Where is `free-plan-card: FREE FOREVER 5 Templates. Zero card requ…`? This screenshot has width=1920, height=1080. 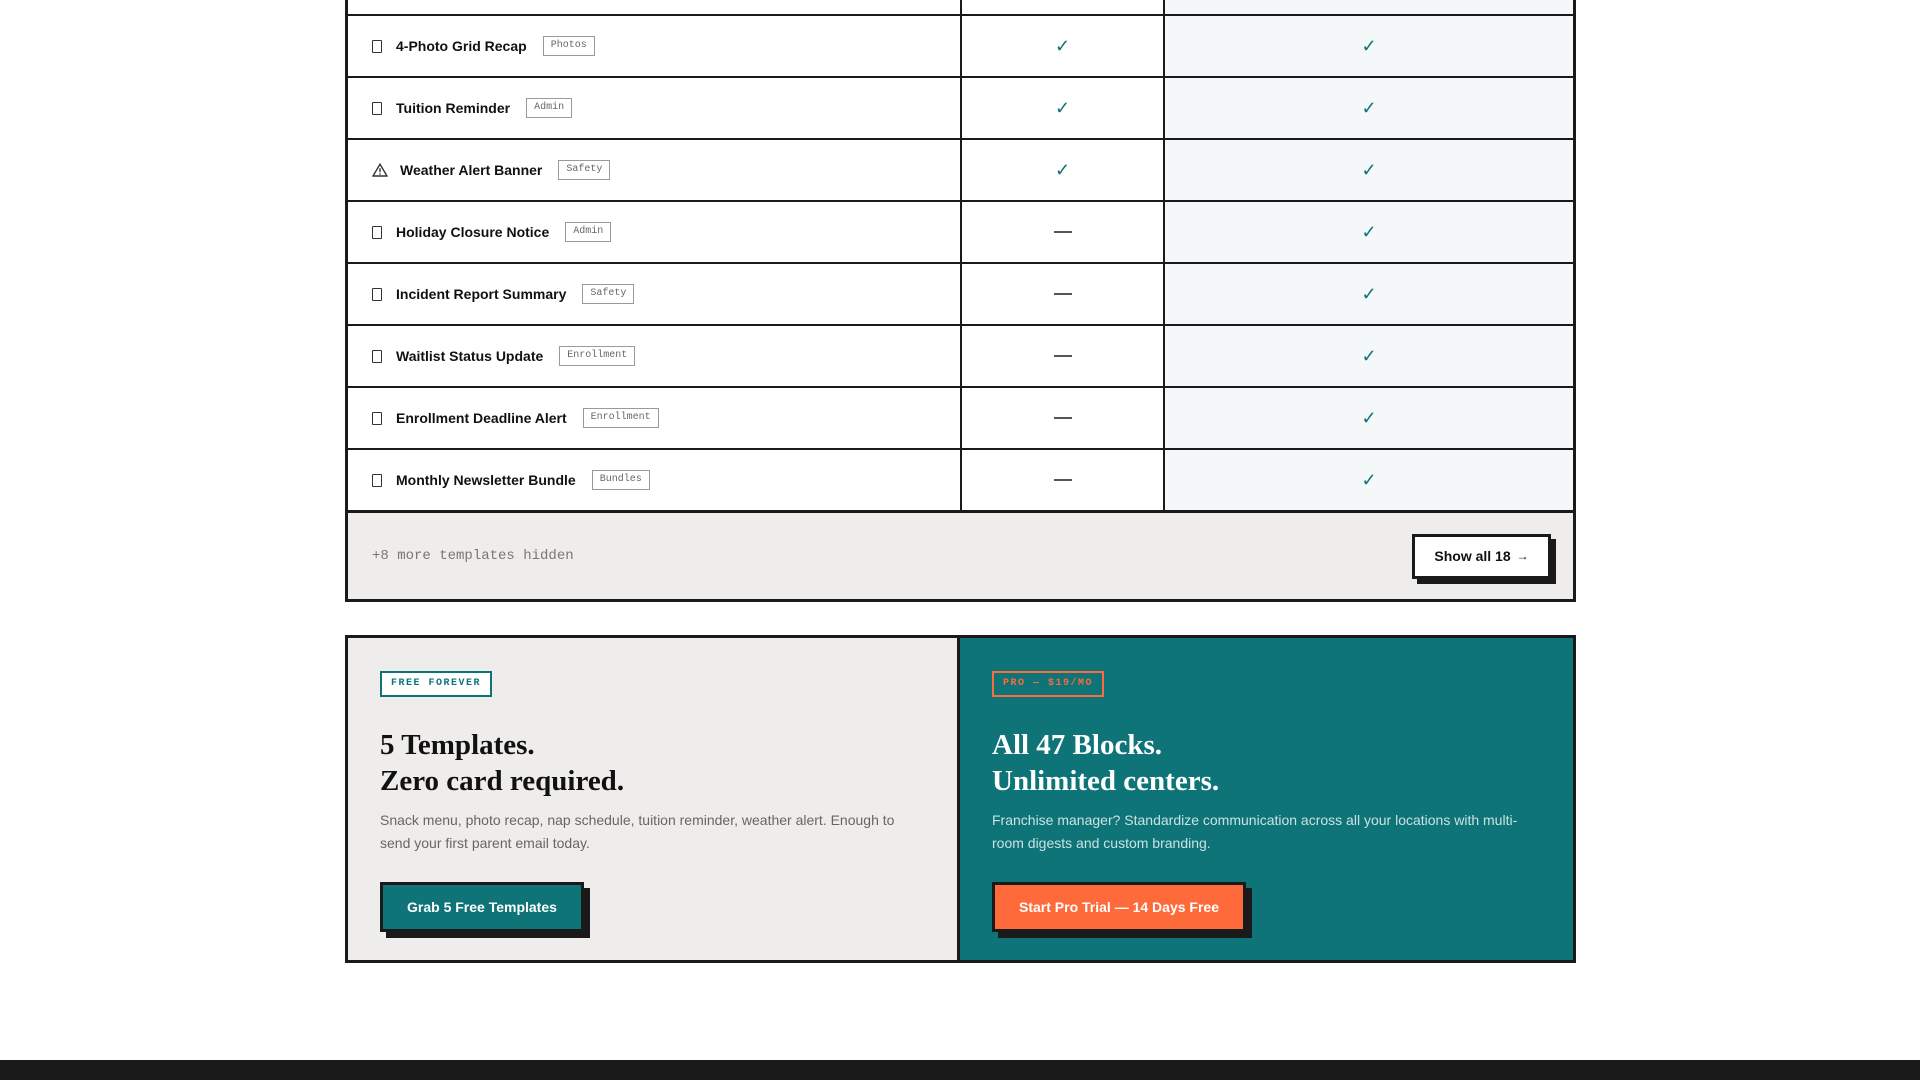
free-plan-card: FREE FOREVER 5 Templates. Zero card requ… is located at coordinates (654, 799).